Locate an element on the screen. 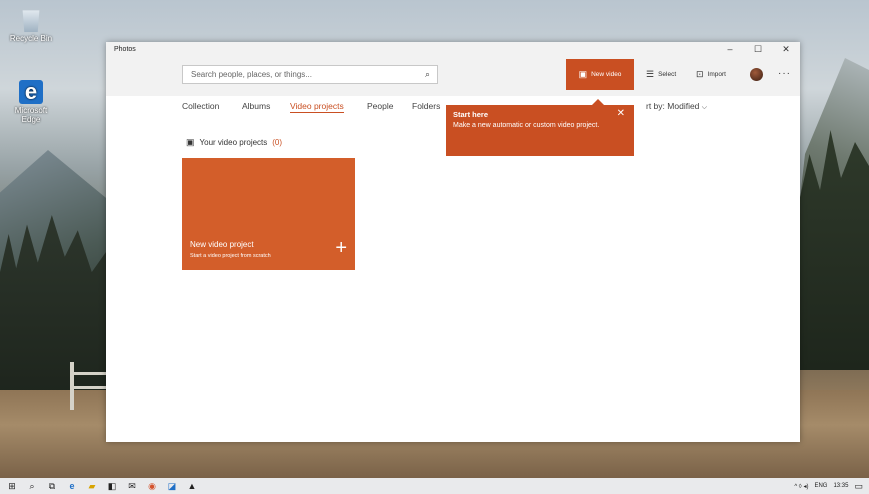 Image resolution: width=869 pixels, height=494 pixels. desktop-icon-recycle-bin: Recycle Bin is located at coordinates (31, 25).